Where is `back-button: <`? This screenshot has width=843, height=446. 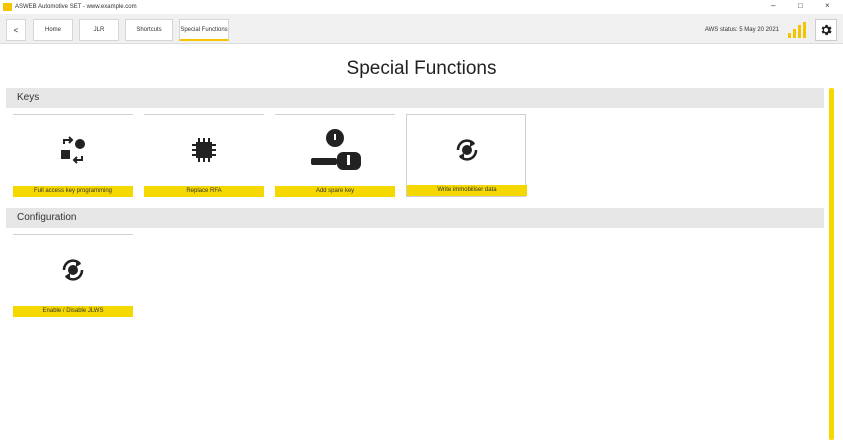 back-button: < is located at coordinates (16, 30).